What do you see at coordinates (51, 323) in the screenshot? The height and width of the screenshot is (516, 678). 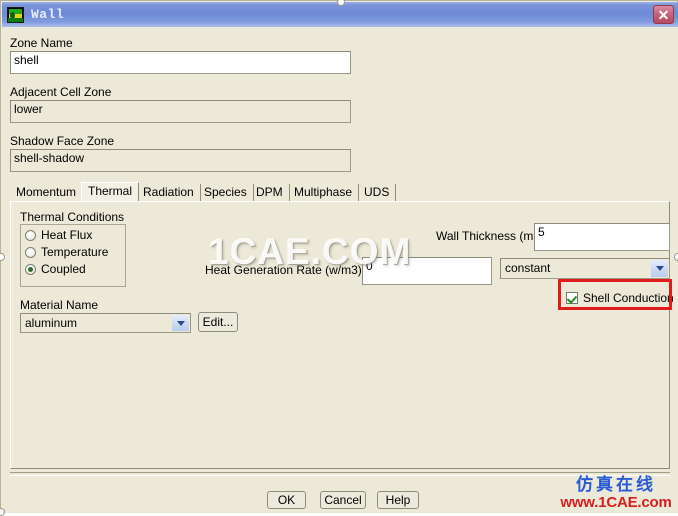 I see `material-name-value: aluminum` at bounding box center [51, 323].